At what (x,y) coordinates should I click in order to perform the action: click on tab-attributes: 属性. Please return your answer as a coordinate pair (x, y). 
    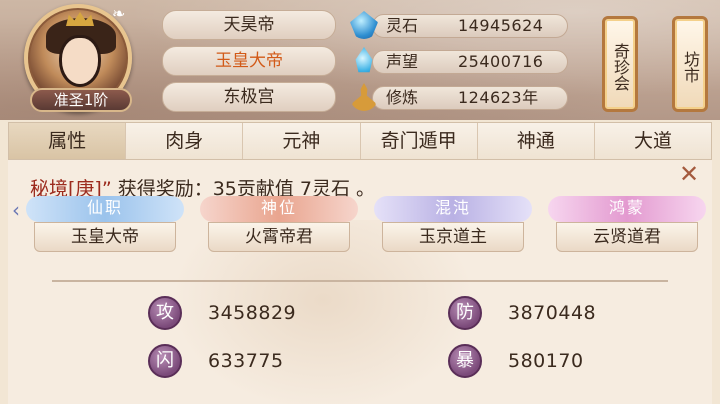
    Looking at the image, I should click on (68, 141).